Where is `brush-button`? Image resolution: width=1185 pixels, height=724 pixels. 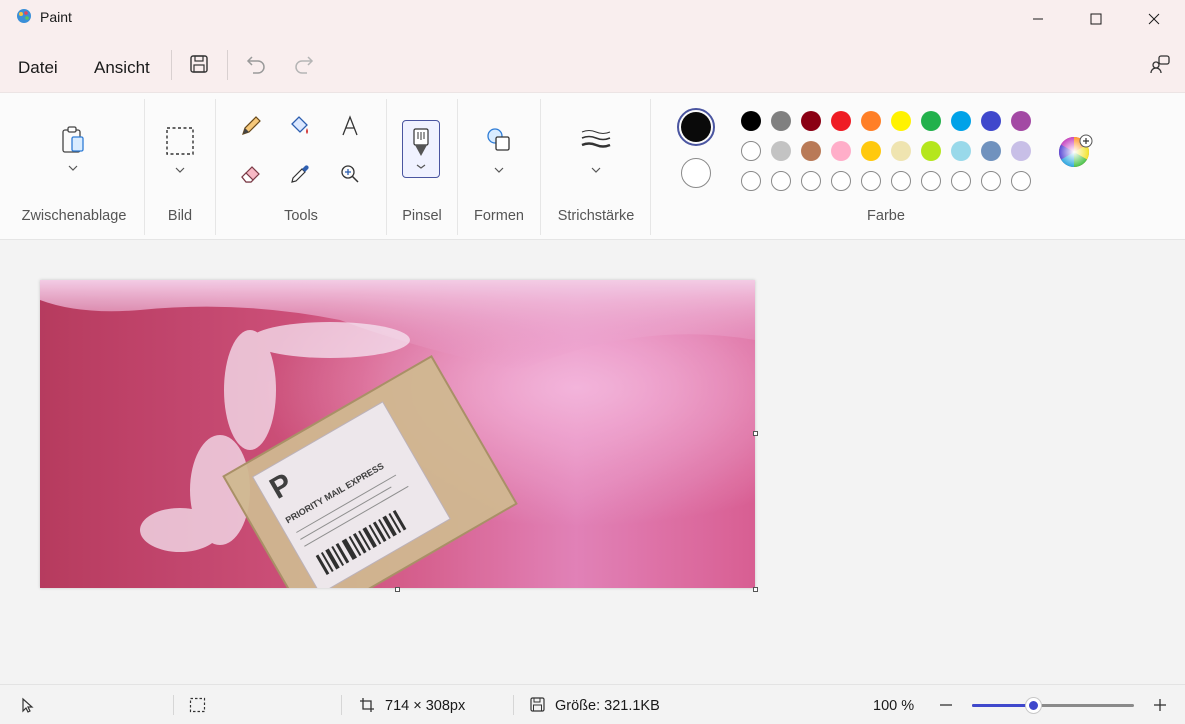 brush-button is located at coordinates (421, 149).